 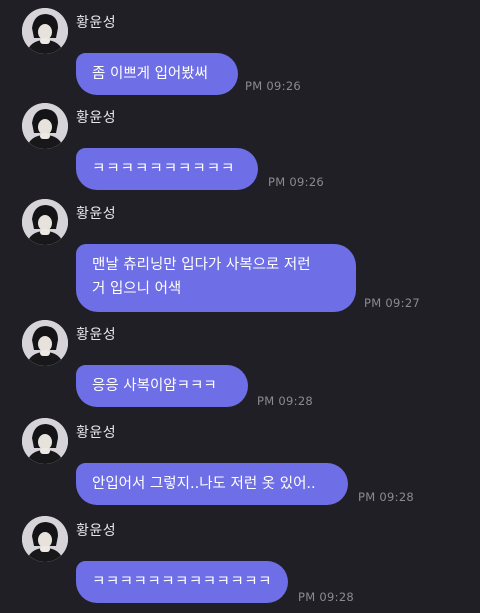 What do you see at coordinates (162, 386) in the screenshot?
I see `message-bubble: 응응 사복이얌ㅋㅋㅋ` at bounding box center [162, 386].